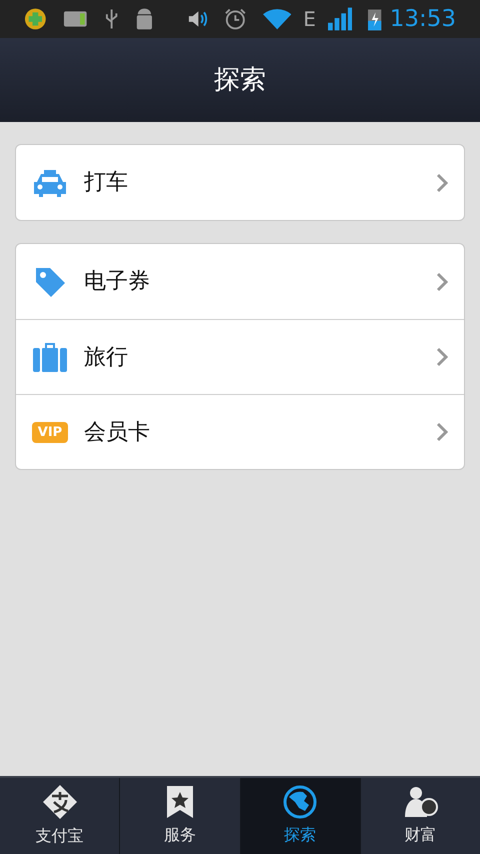 The width and height of the screenshot is (480, 854). What do you see at coordinates (111, 19) in the screenshot?
I see `usb-icon` at bounding box center [111, 19].